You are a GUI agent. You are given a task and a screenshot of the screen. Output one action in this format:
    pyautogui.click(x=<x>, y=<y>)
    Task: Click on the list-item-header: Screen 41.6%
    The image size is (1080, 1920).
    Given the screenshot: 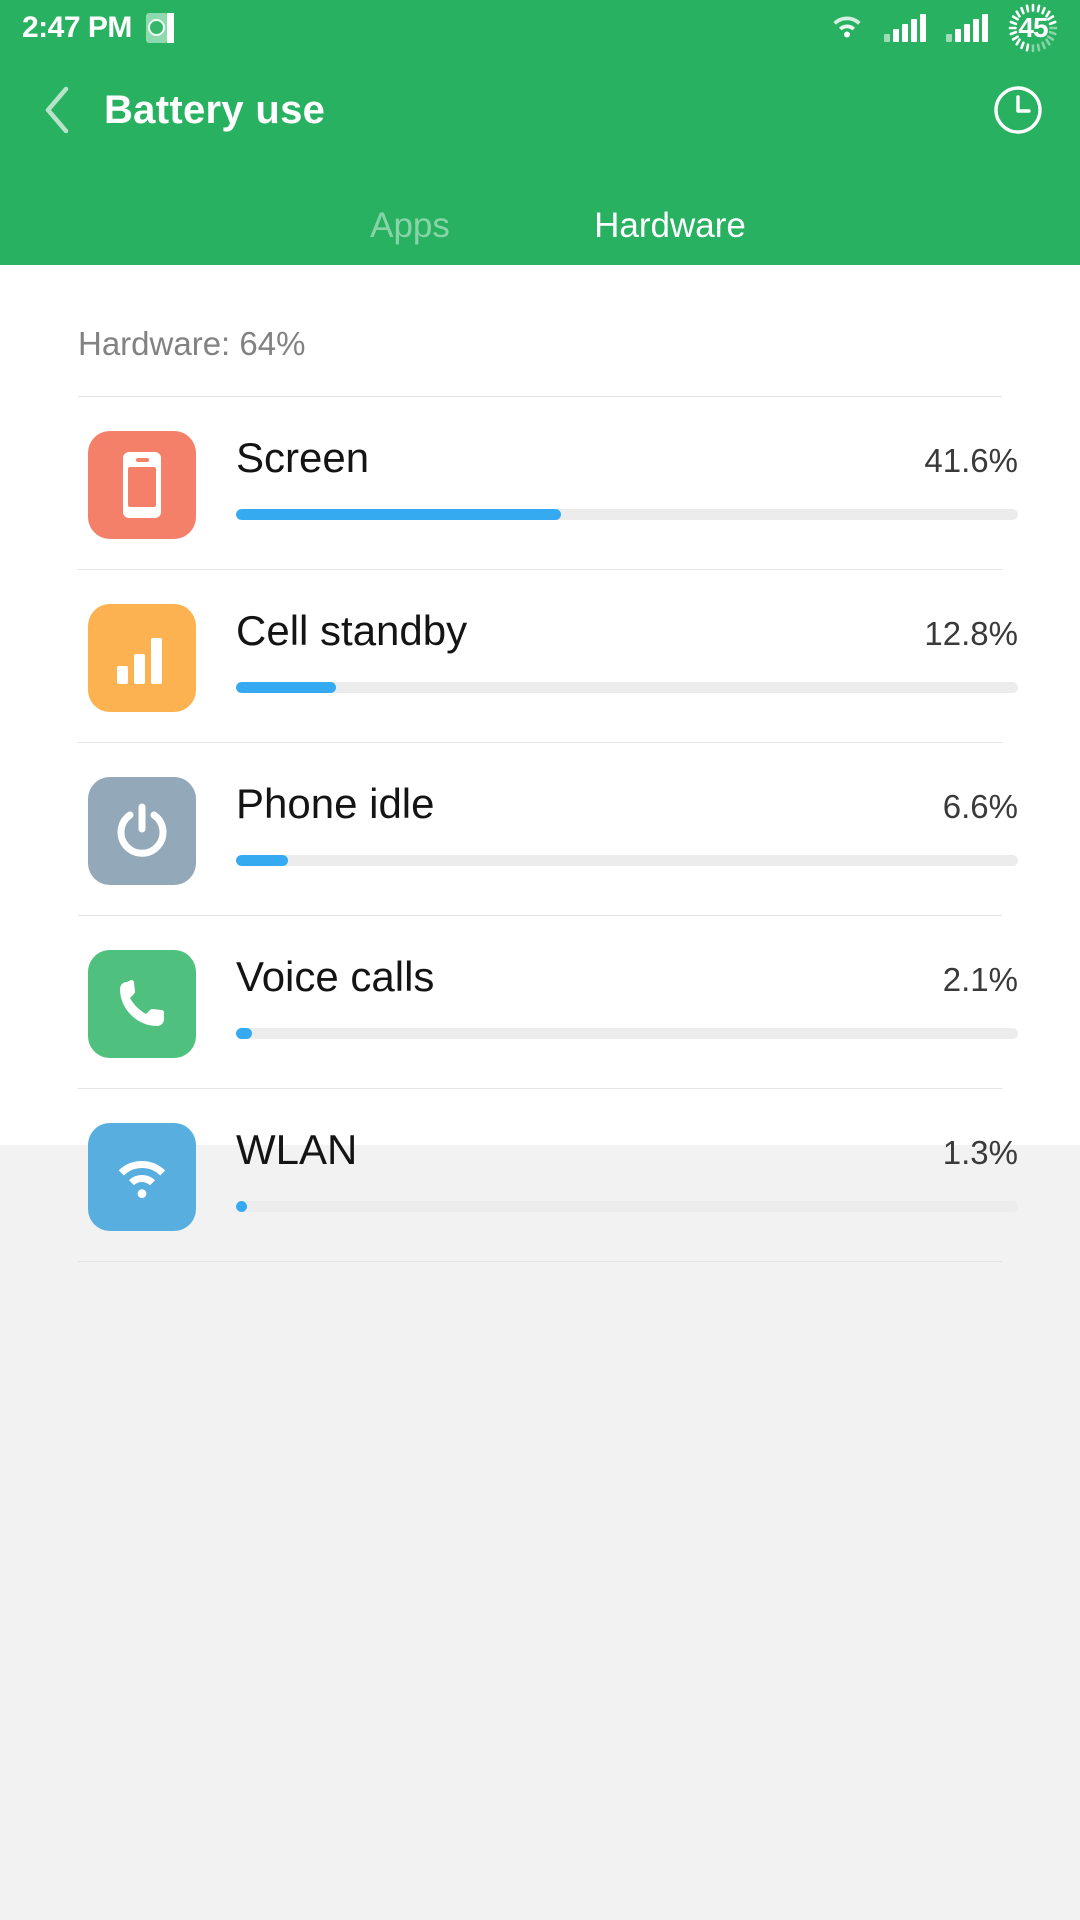 What is the action you would take?
    pyautogui.click(x=627, y=458)
    